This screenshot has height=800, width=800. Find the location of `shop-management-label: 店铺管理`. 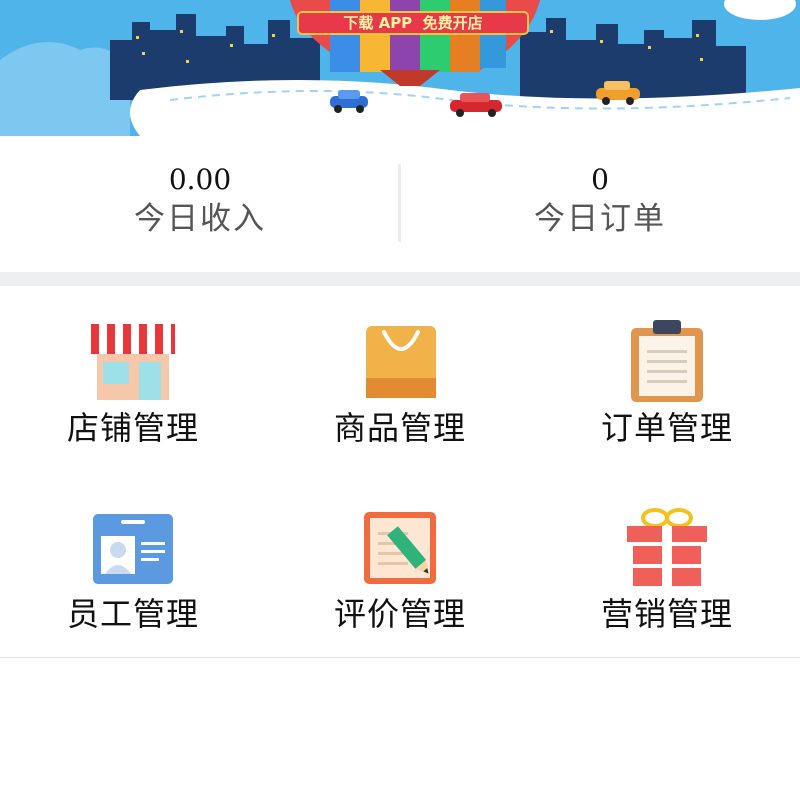

shop-management-label: 店铺管理 is located at coordinates (132, 428).